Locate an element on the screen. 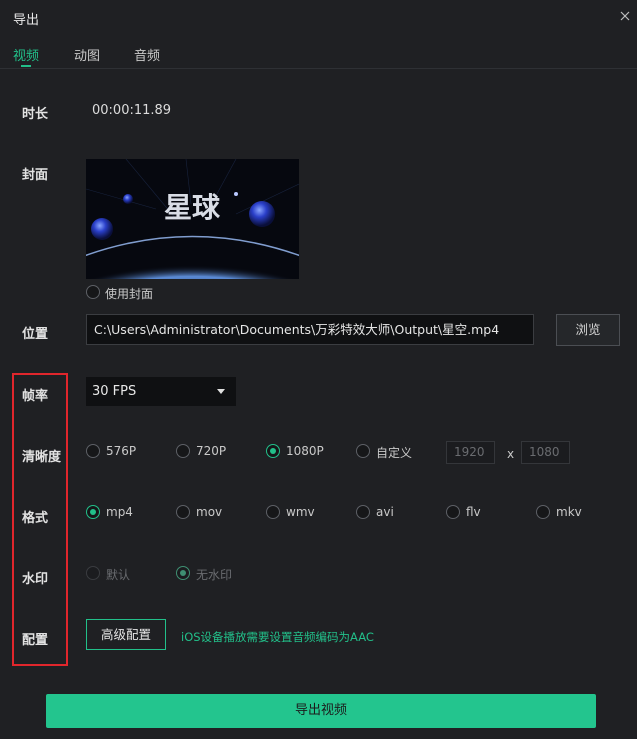 The height and width of the screenshot is (739, 637). browse-button: 浏览 is located at coordinates (588, 330).